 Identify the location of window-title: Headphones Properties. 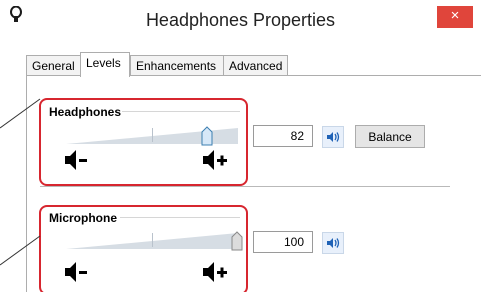
(240, 20).